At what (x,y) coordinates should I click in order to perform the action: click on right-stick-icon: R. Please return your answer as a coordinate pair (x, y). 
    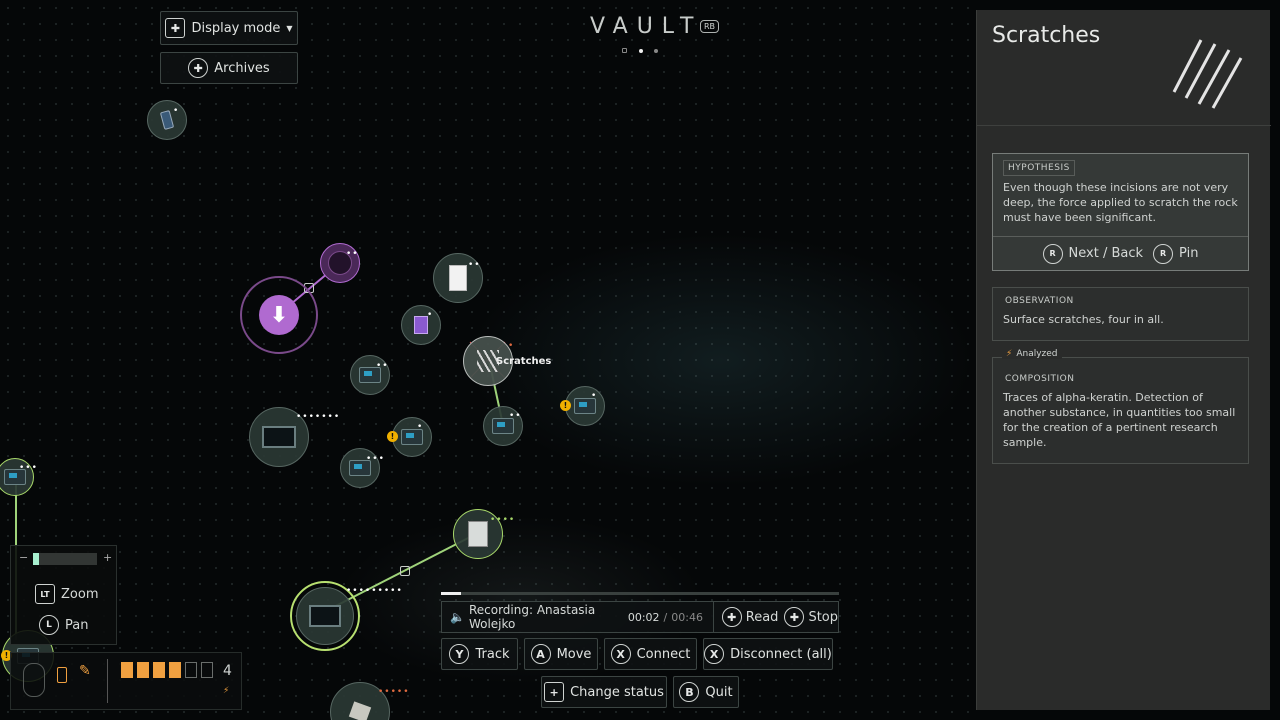
    Looking at the image, I should click on (1163, 253).